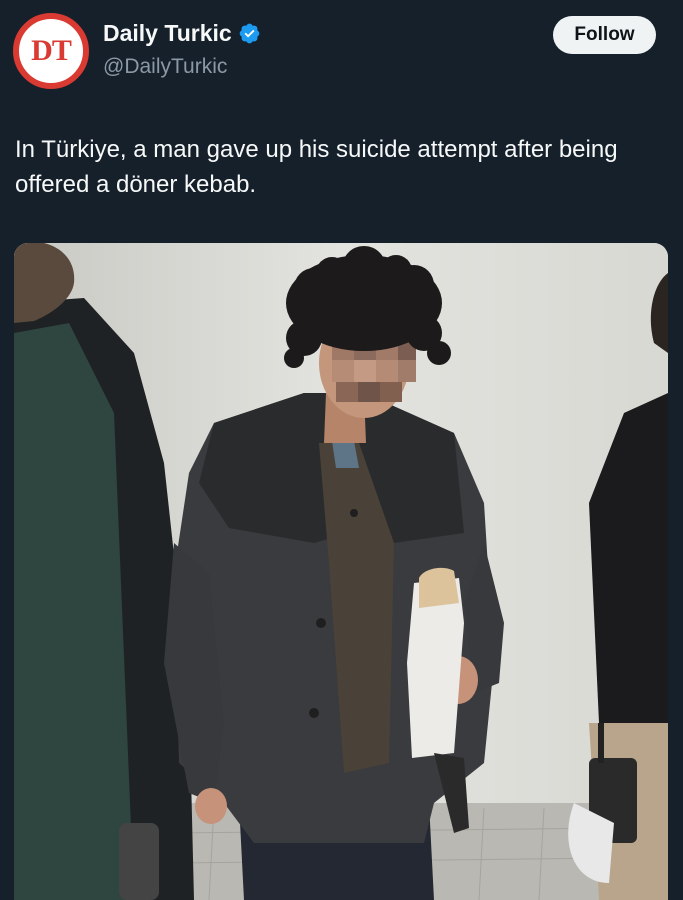 The image size is (683, 900). Describe the element at coordinates (249, 33) in the screenshot. I see `verified-badge-icon` at that location.